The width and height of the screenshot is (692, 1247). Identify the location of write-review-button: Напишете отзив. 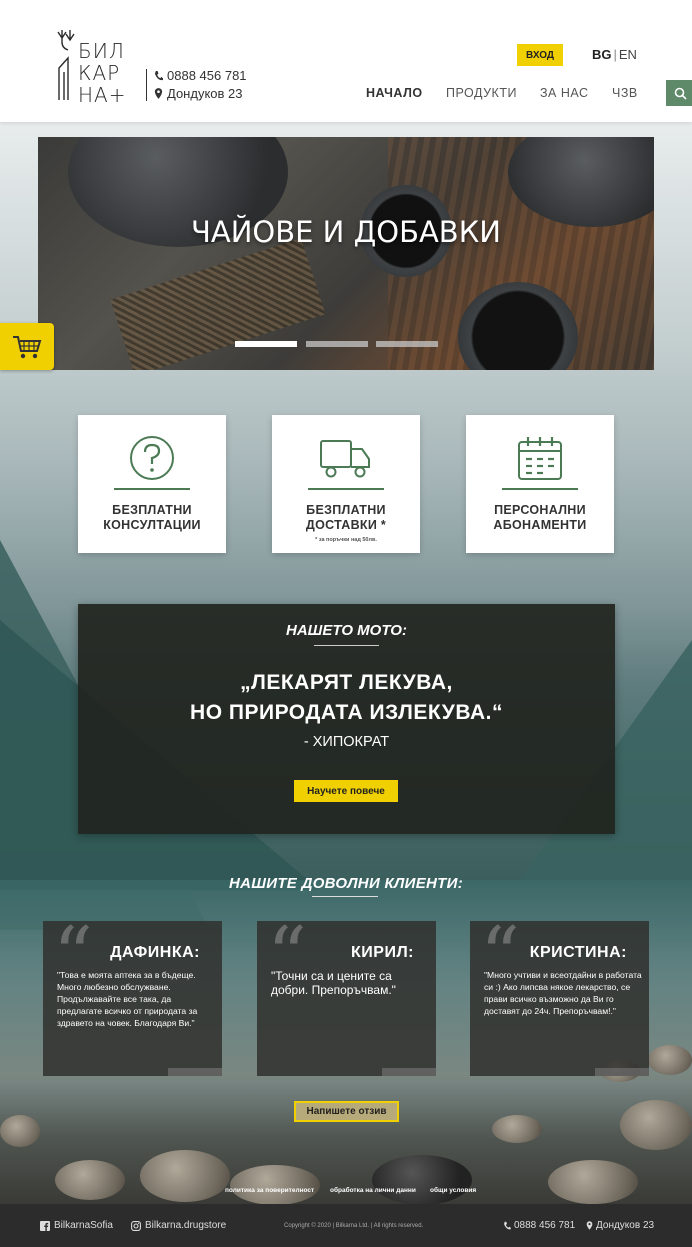
(346, 1111).